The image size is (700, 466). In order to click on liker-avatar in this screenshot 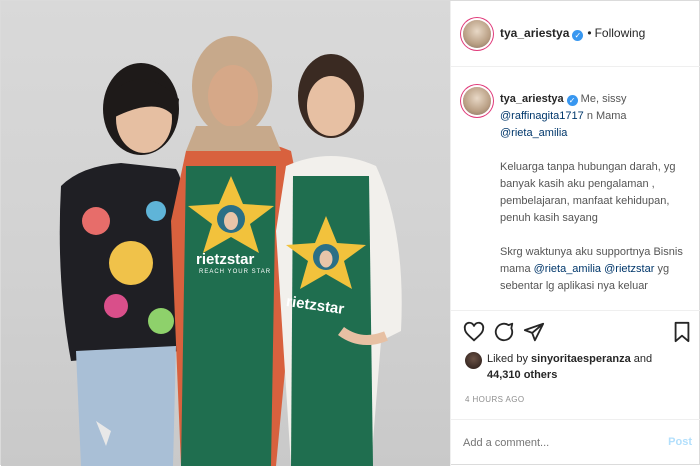, I will do `click(473, 360)`.